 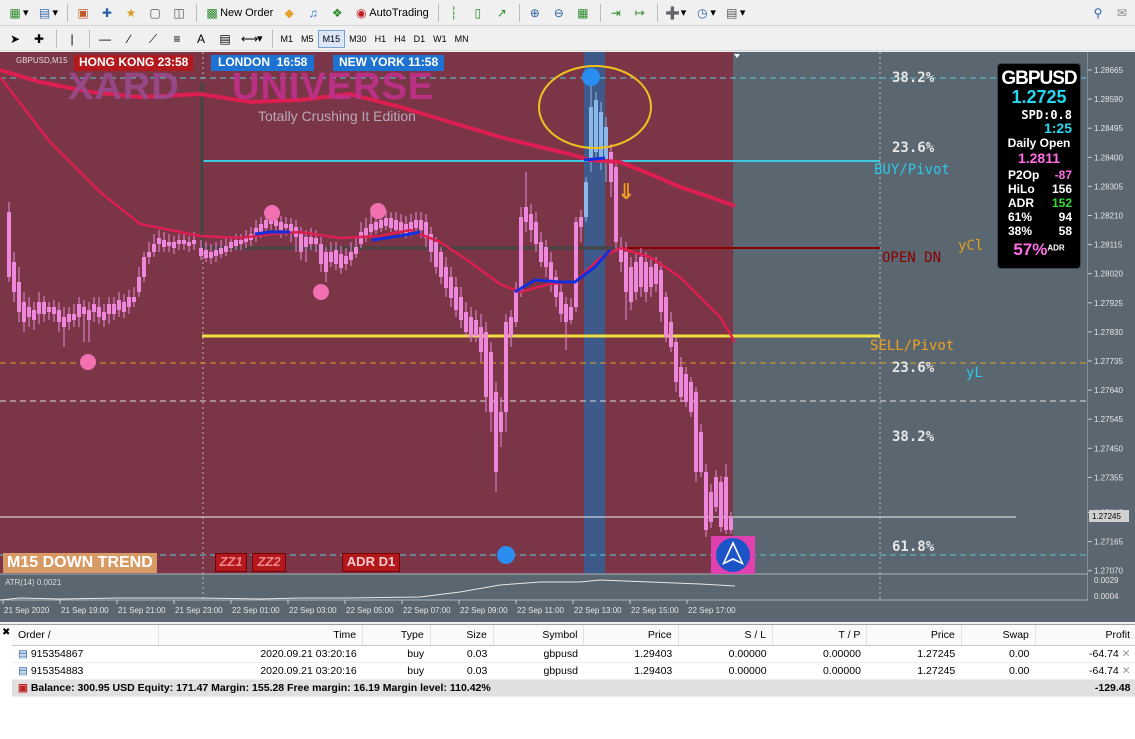 I want to click on arrows-tool: ⟷ ▾, so click(x=252, y=39).